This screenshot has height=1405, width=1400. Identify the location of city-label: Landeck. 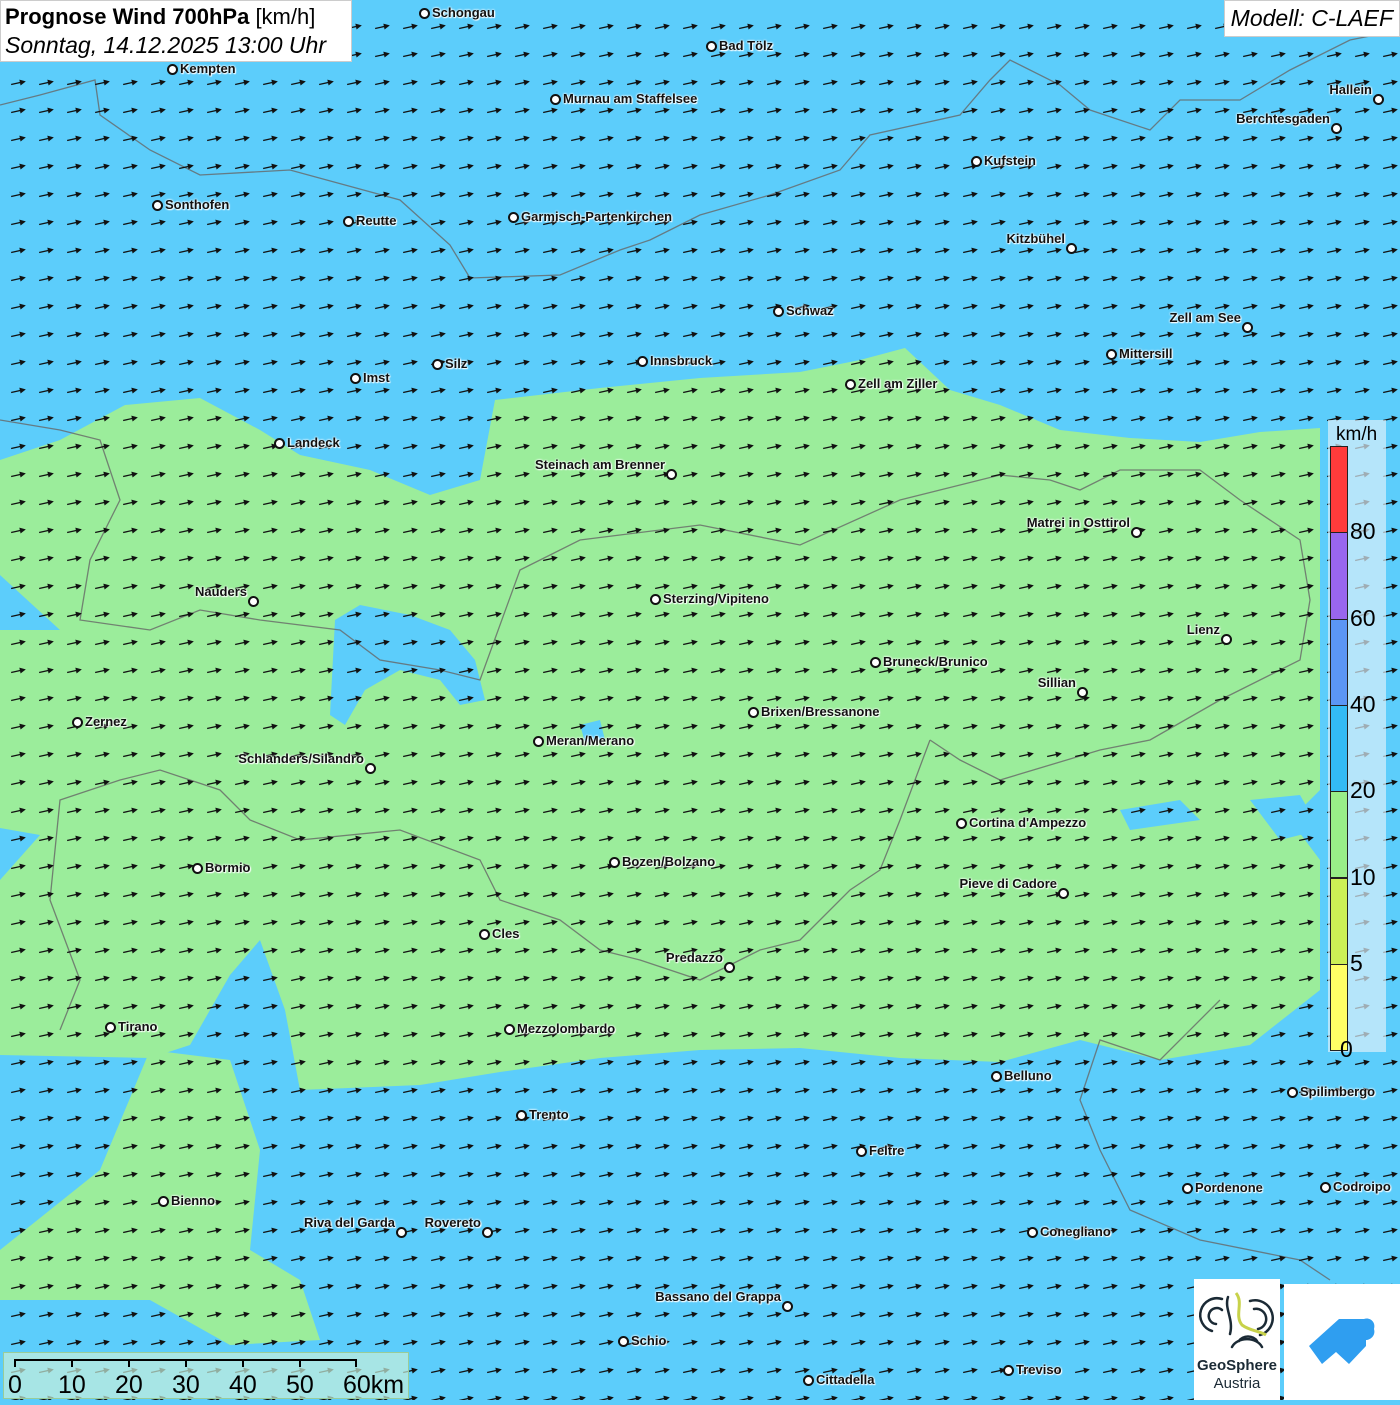
(313, 442).